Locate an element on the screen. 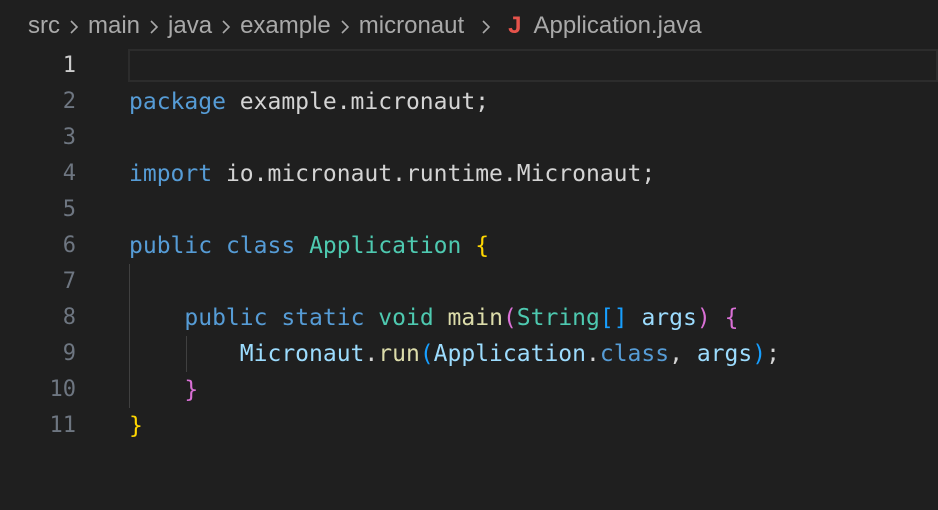 This screenshot has height=510, width=938. line-number: 9 is located at coordinates (69, 353).